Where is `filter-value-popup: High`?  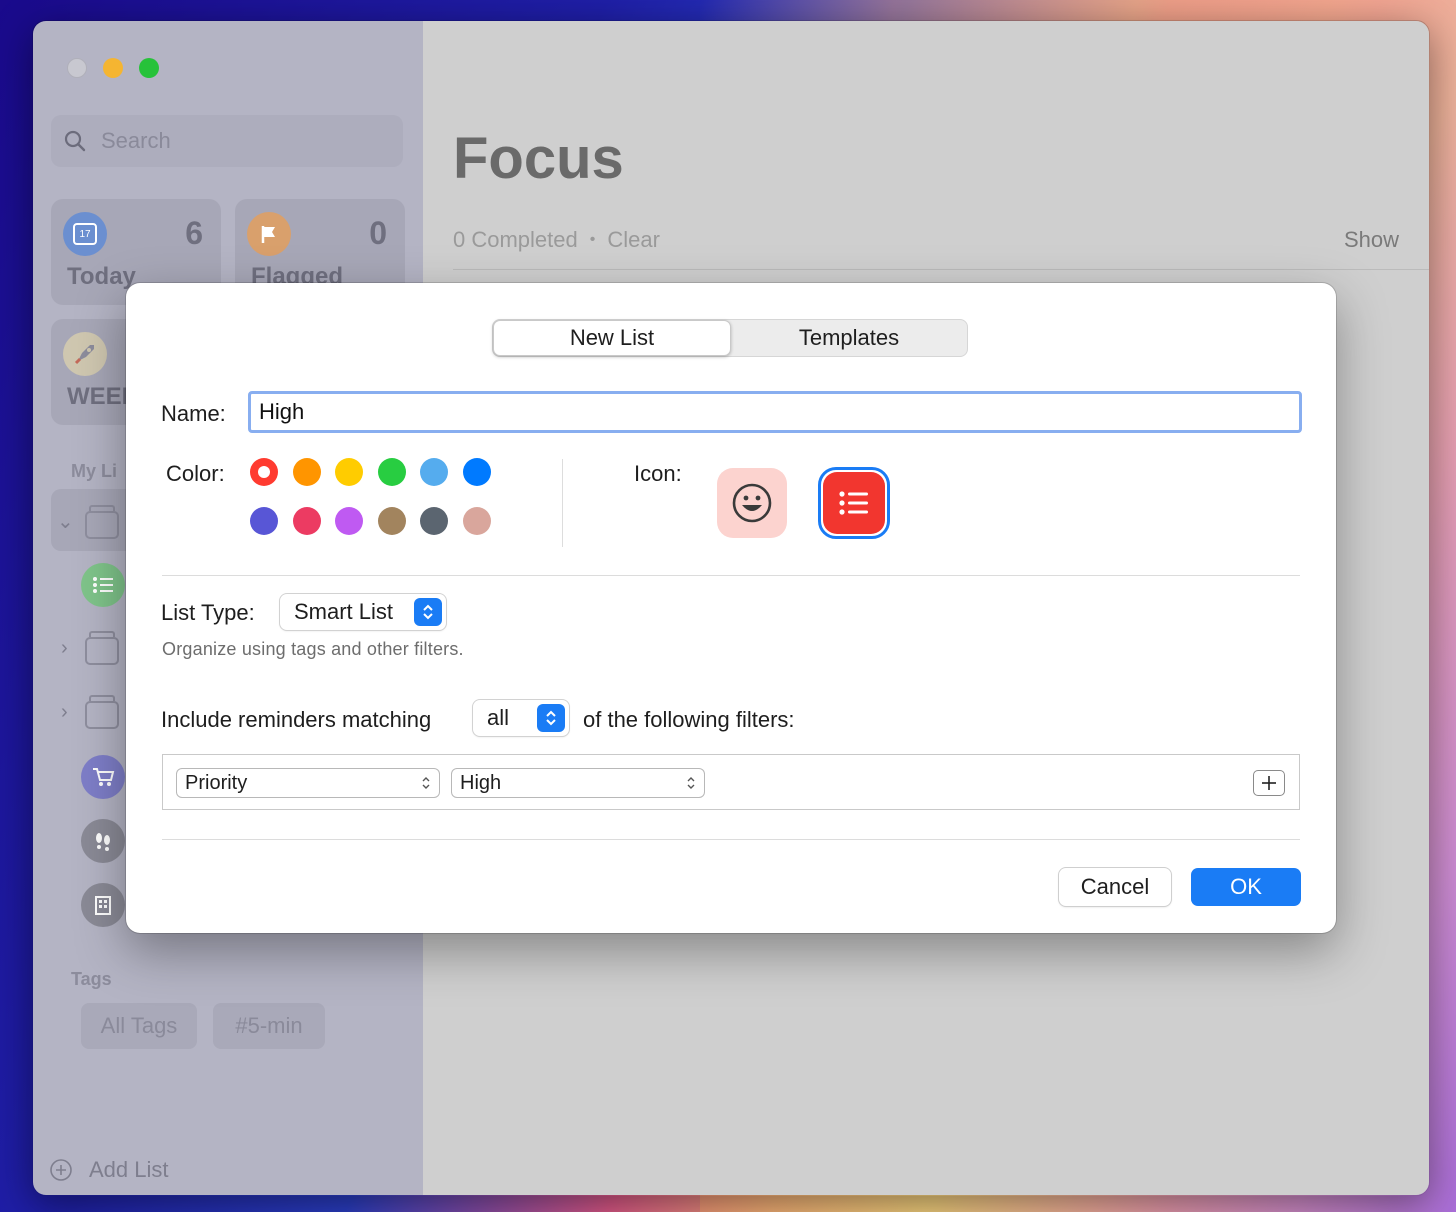 filter-value-popup: High is located at coordinates (578, 783).